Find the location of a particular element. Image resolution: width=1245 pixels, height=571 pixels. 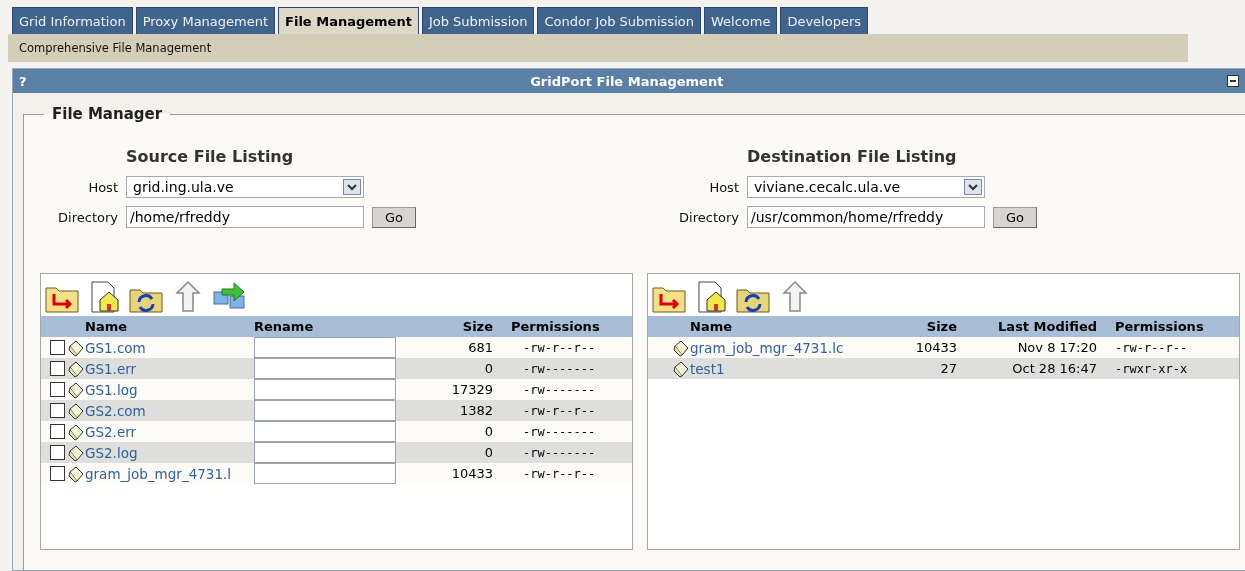

panel-title: GridPort File Management is located at coordinates (627, 81).